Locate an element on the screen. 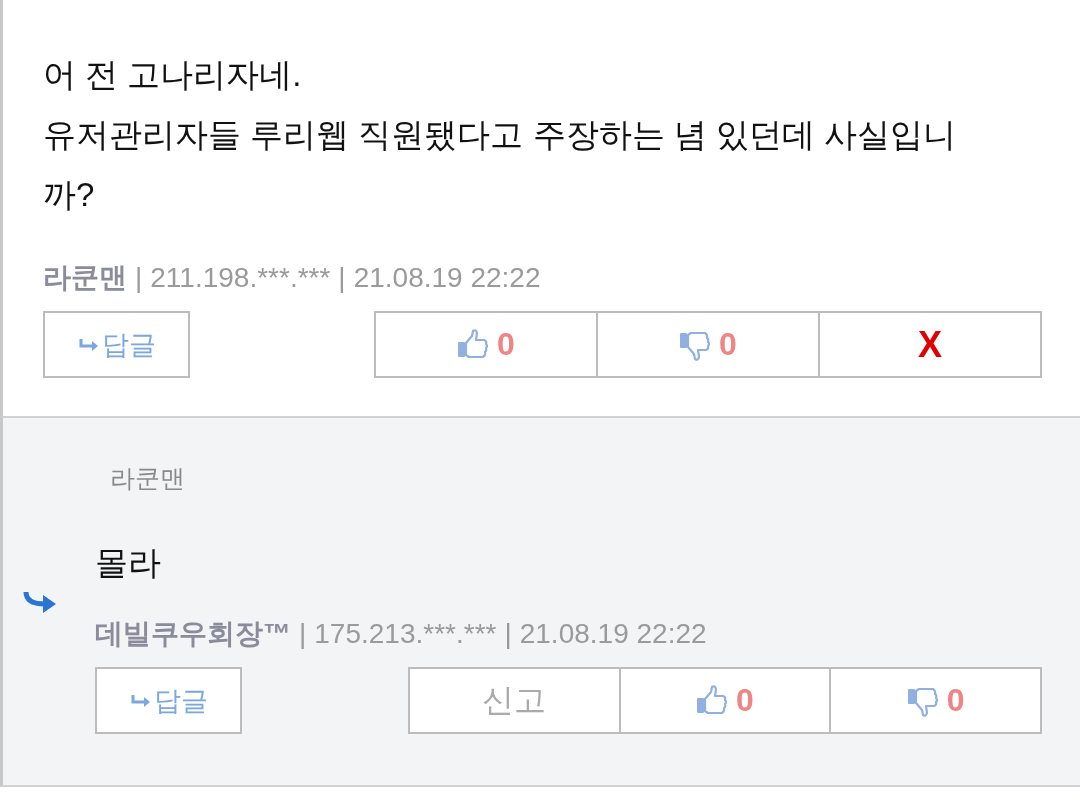  author-name: 데빌쿠우회장™ is located at coordinates (193, 634).